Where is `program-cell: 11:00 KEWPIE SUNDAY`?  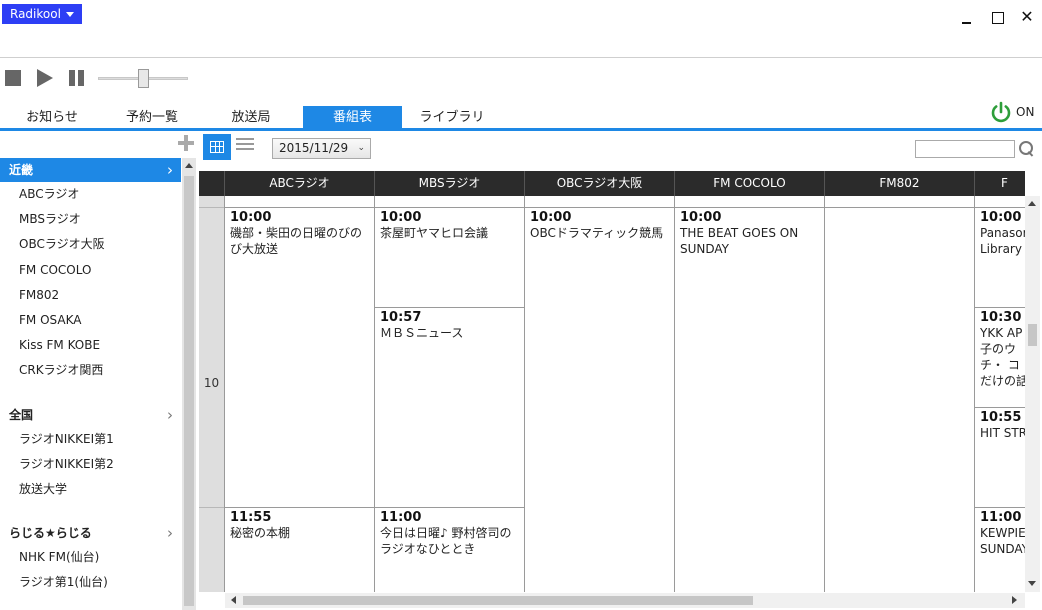 program-cell: 11:00 KEWPIE SUNDAY is located at coordinates (1000, 550).